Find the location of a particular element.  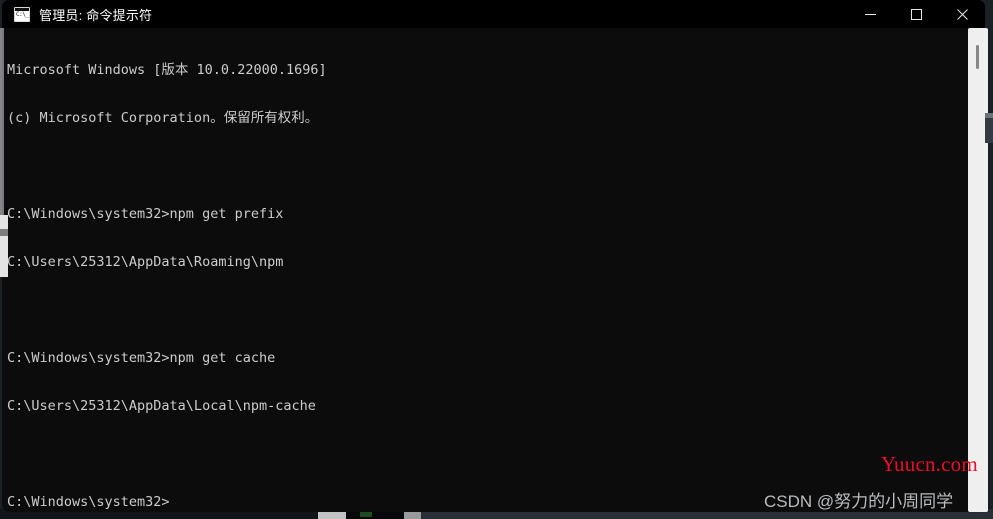

maximize-button is located at coordinates (916, 14).